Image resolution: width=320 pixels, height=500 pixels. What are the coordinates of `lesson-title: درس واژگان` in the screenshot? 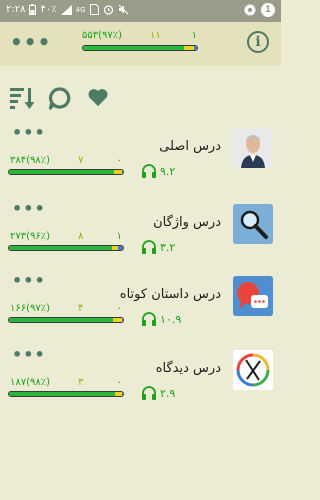 It's located at (187, 222).